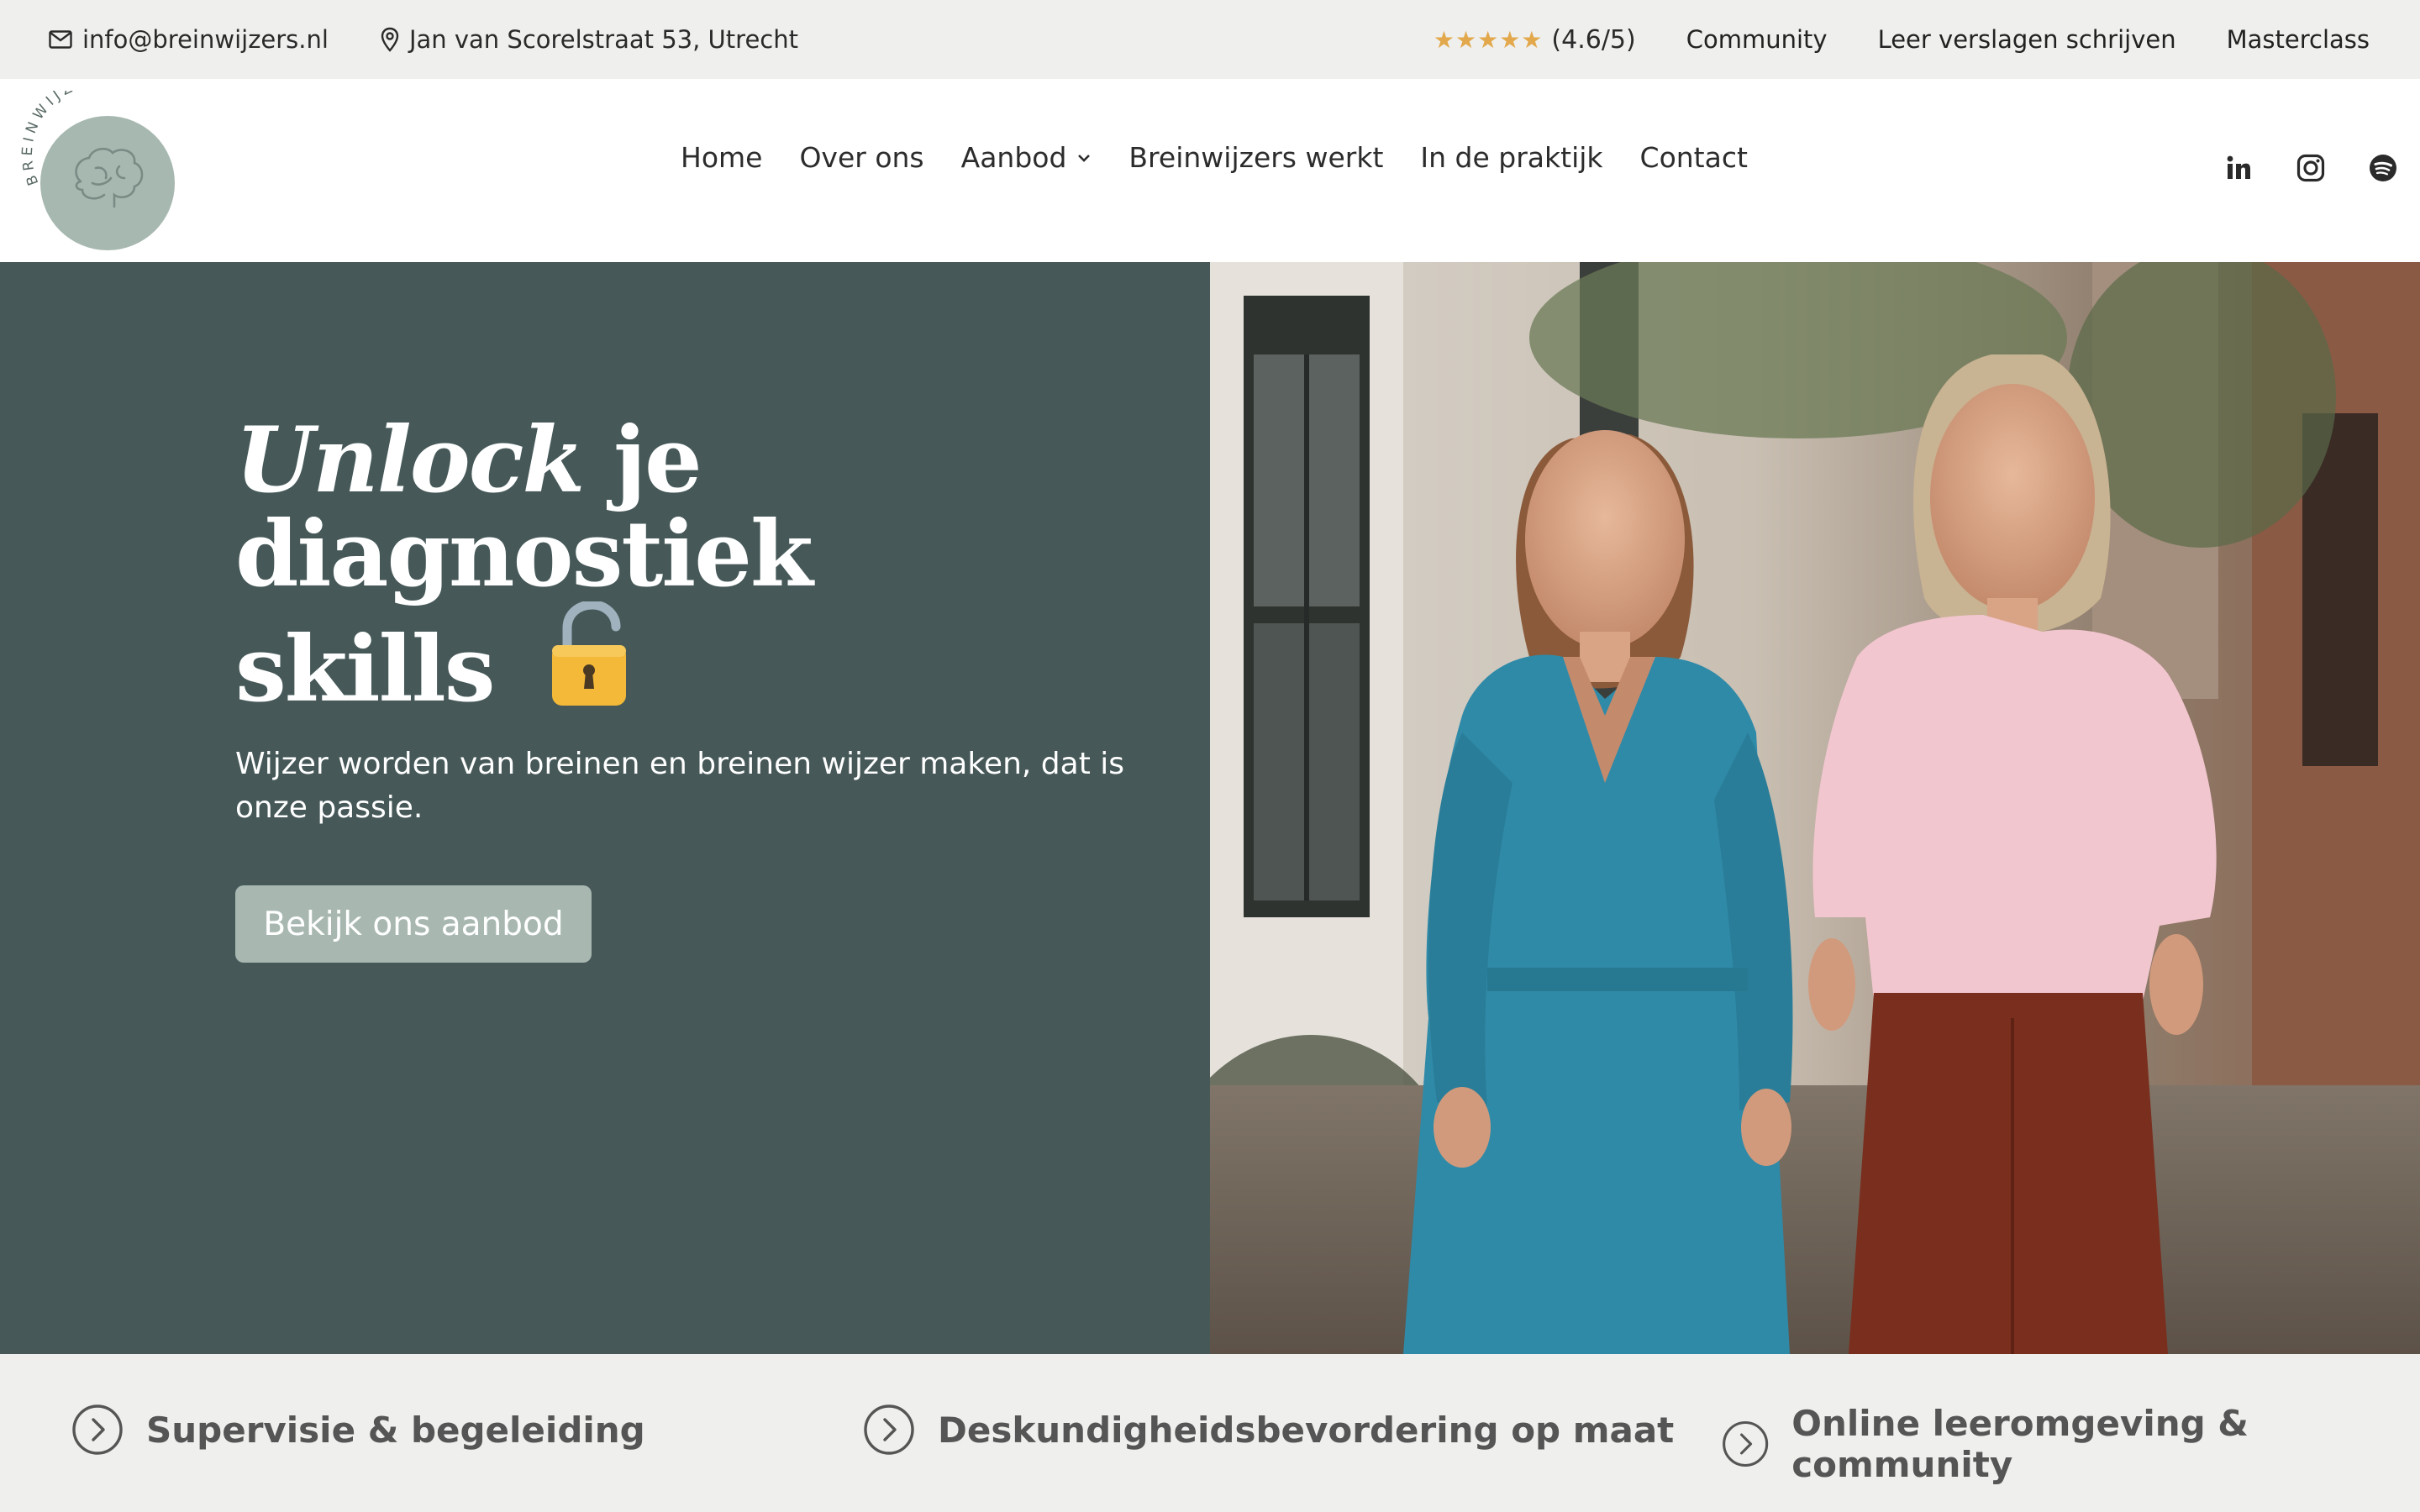 The image size is (2420, 1512). What do you see at coordinates (2238, 168) in the screenshot?
I see `linkedin-icon` at bounding box center [2238, 168].